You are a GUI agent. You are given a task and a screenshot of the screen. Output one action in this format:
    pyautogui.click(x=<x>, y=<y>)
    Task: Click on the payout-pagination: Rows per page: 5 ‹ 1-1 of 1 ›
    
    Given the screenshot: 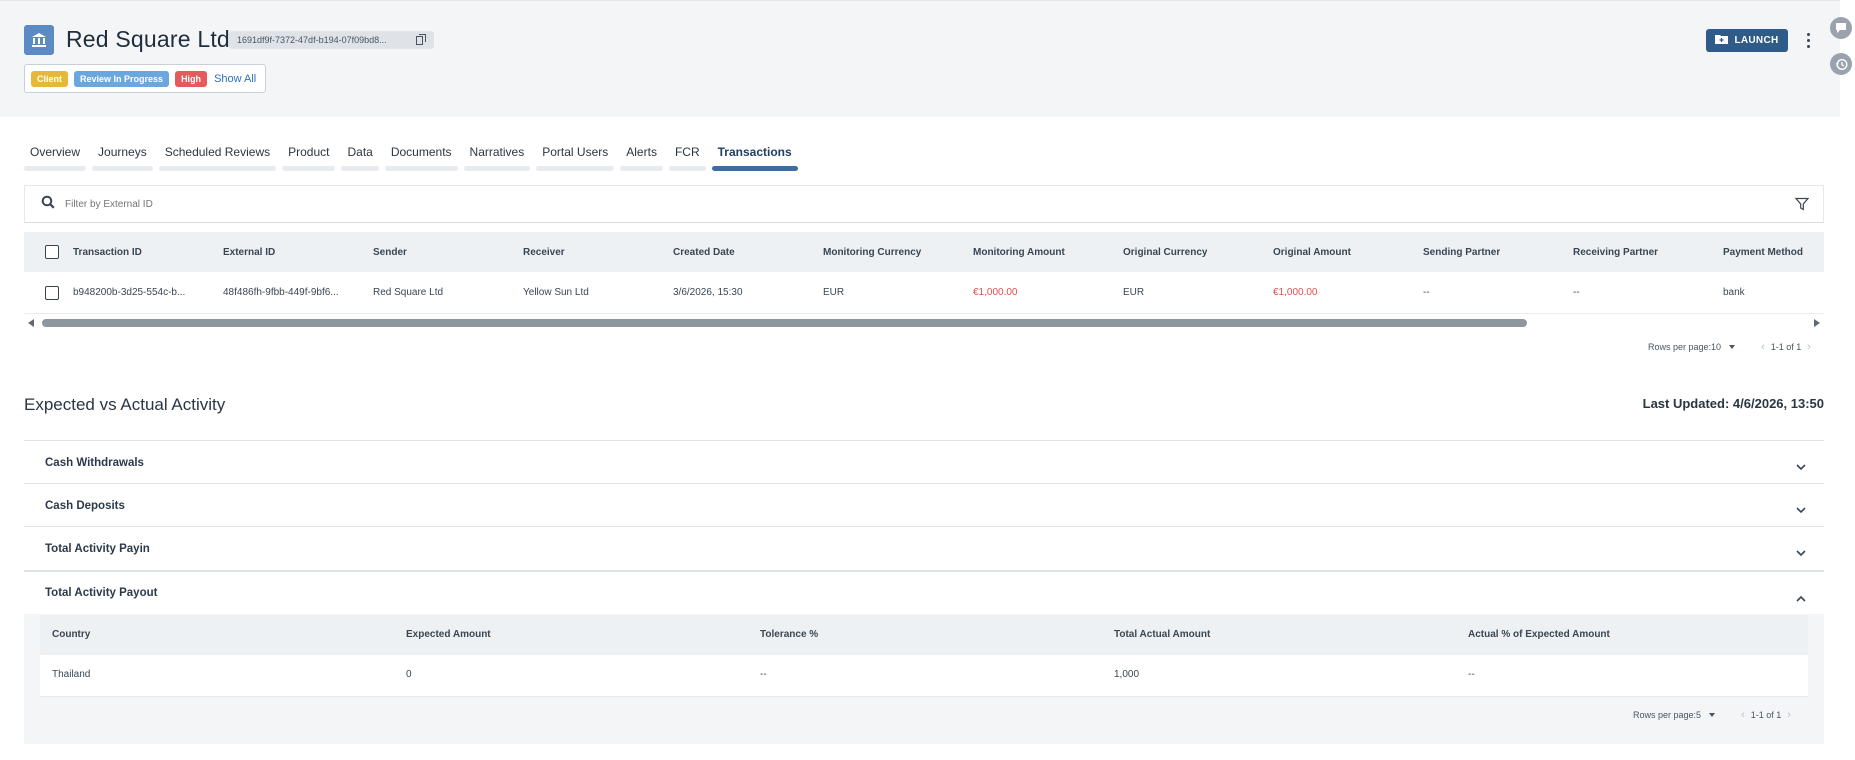 What is the action you would take?
    pyautogui.click(x=1715, y=715)
    